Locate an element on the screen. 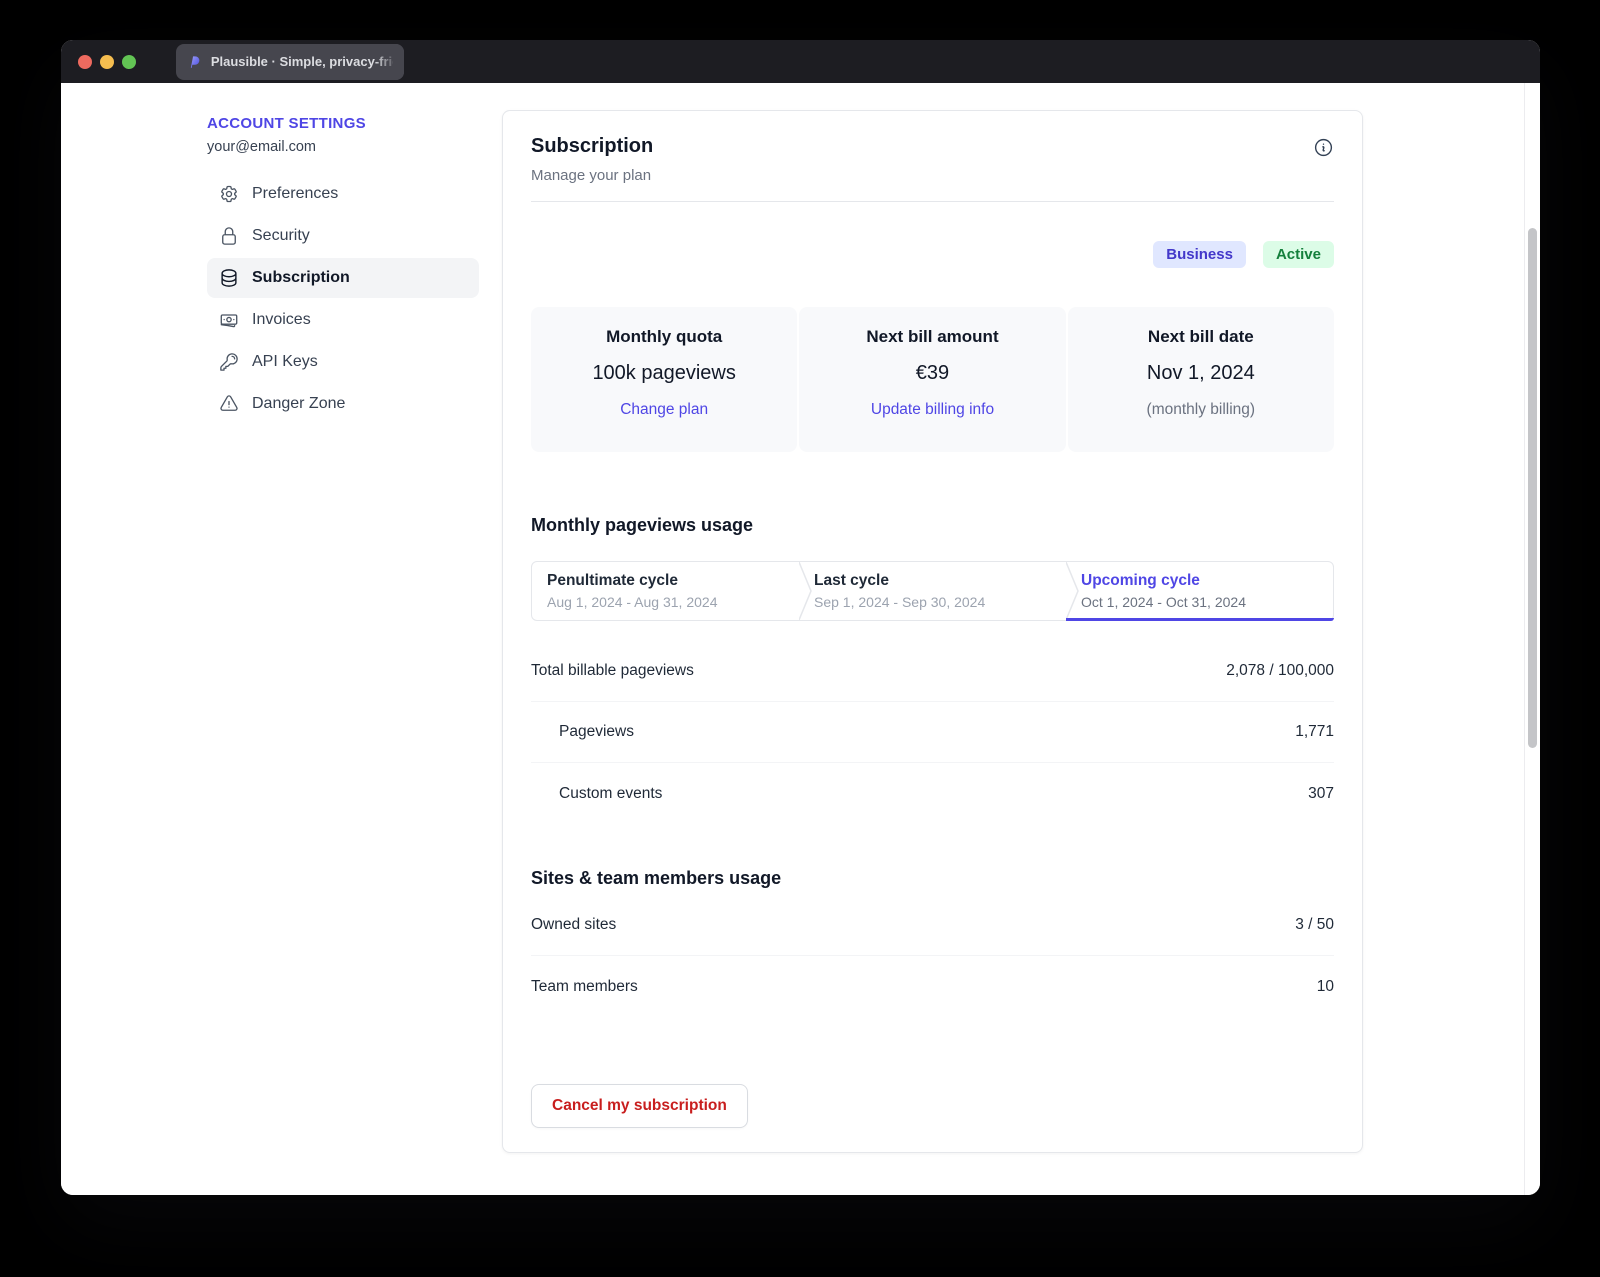 The width and height of the screenshot is (1600, 1277). warning-triangle-icon is located at coordinates (229, 403).